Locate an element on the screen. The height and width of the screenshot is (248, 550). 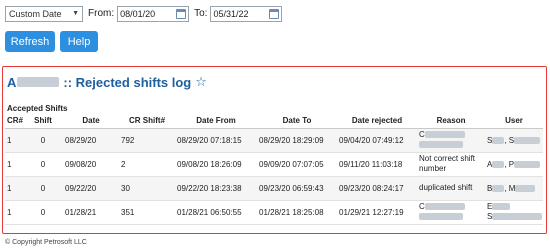
action-buttons: Refresh Help is located at coordinates (51, 41).